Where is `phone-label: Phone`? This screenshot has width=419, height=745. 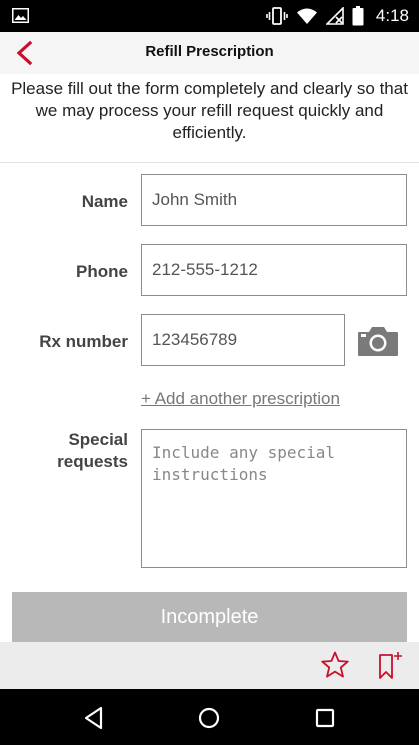 phone-label: Phone is located at coordinates (102, 271).